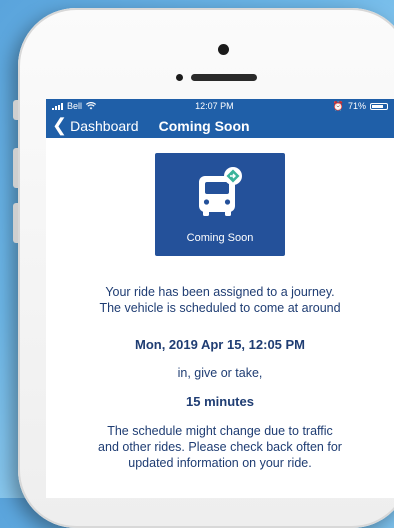 This screenshot has width=394, height=528. What do you see at coordinates (220, 401) in the screenshot?
I see `time-window: 15 minutes` at bounding box center [220, 401].